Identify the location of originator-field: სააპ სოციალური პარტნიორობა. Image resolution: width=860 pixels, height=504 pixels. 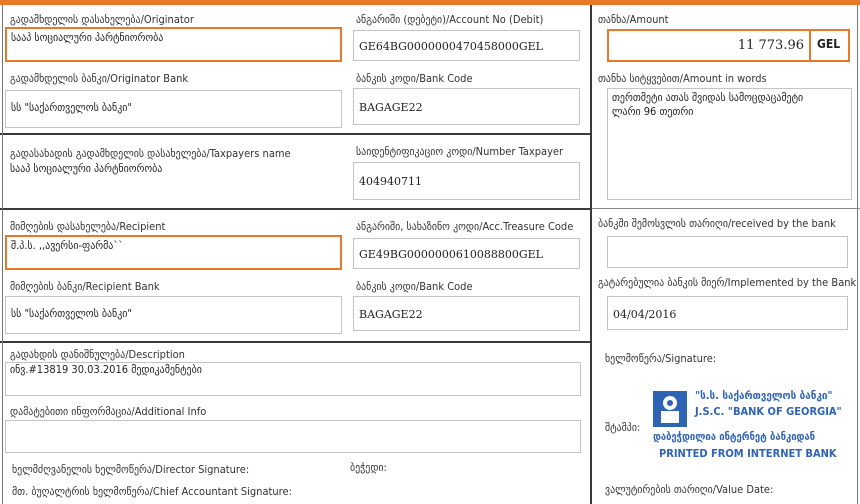
(173, 44).